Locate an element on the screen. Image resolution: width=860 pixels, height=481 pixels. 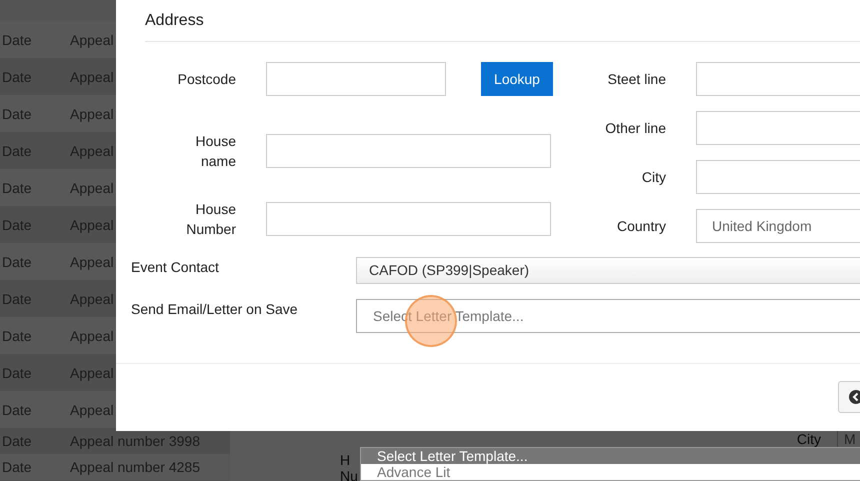
lookup-button: Lookup is located at coordinates (517, 79).